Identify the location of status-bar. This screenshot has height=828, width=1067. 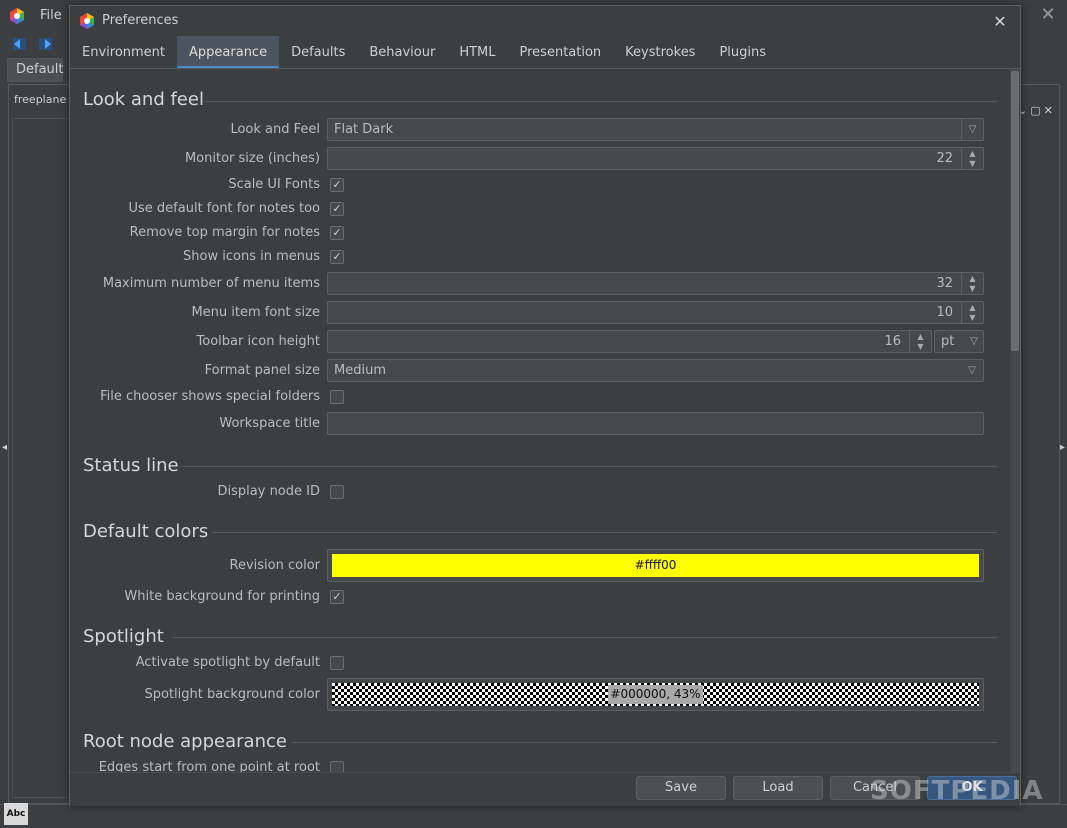
(533, 816).